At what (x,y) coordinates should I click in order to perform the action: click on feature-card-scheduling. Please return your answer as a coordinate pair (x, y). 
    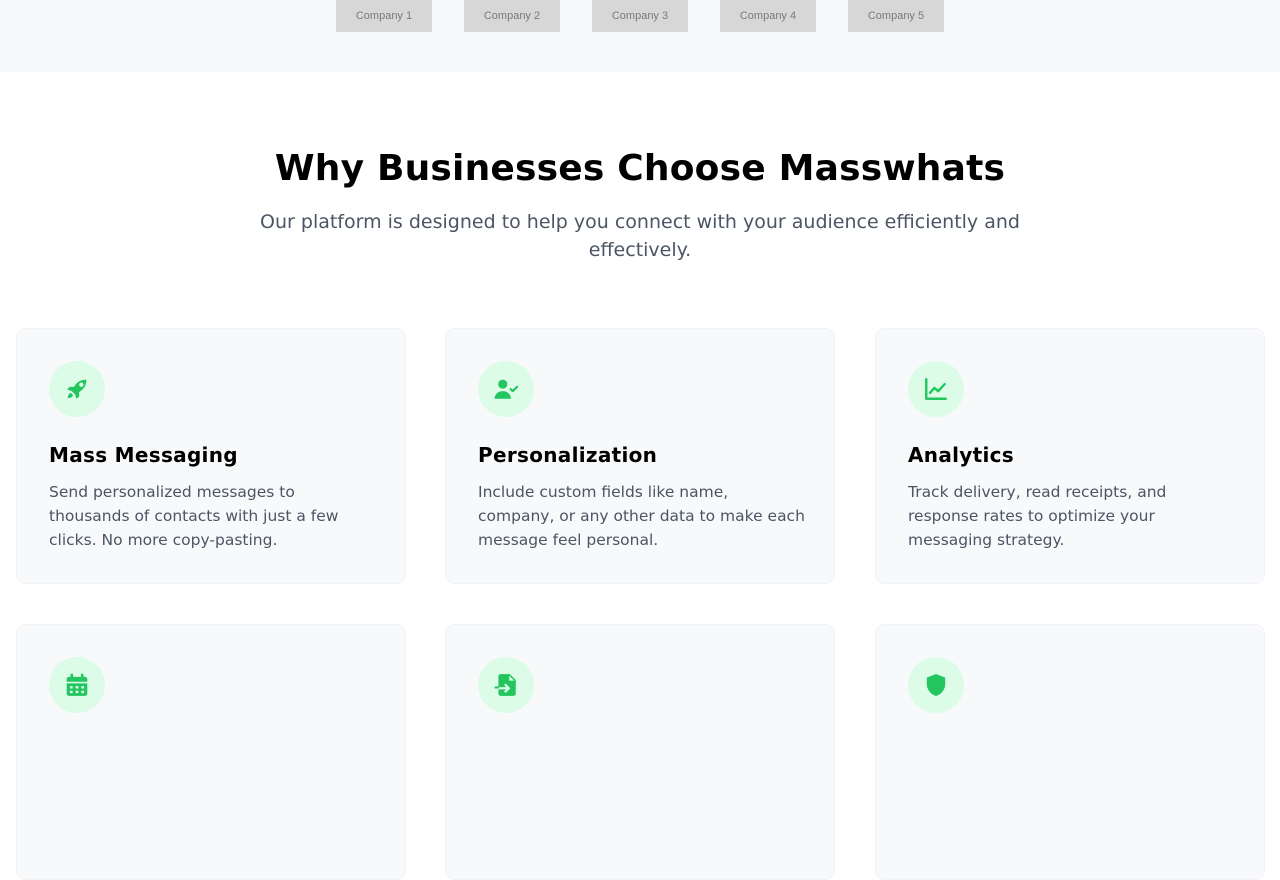
    Looking at the image, I should click on (211, 752).